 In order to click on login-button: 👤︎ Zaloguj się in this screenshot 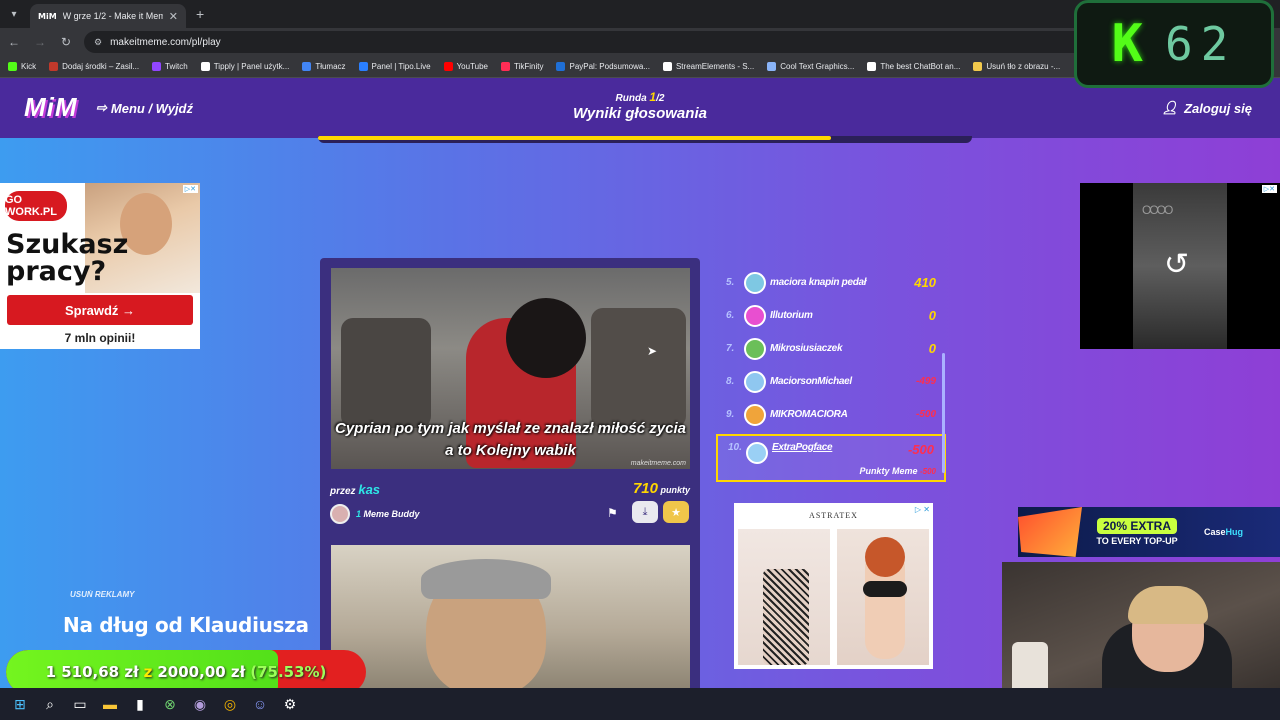, I will do `click(1207, 108)`.